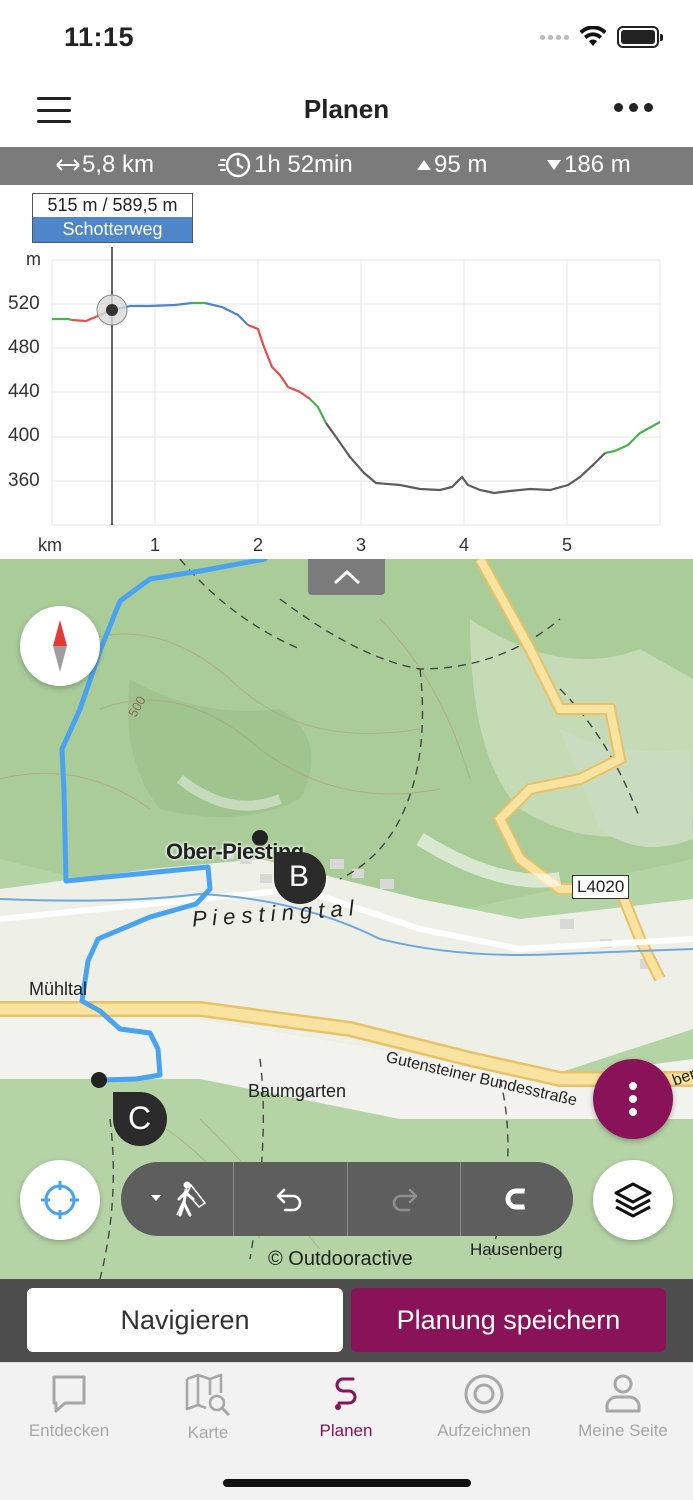  I want to click on place-label-hausenberg: Hausenberg, so click(516, 1249).